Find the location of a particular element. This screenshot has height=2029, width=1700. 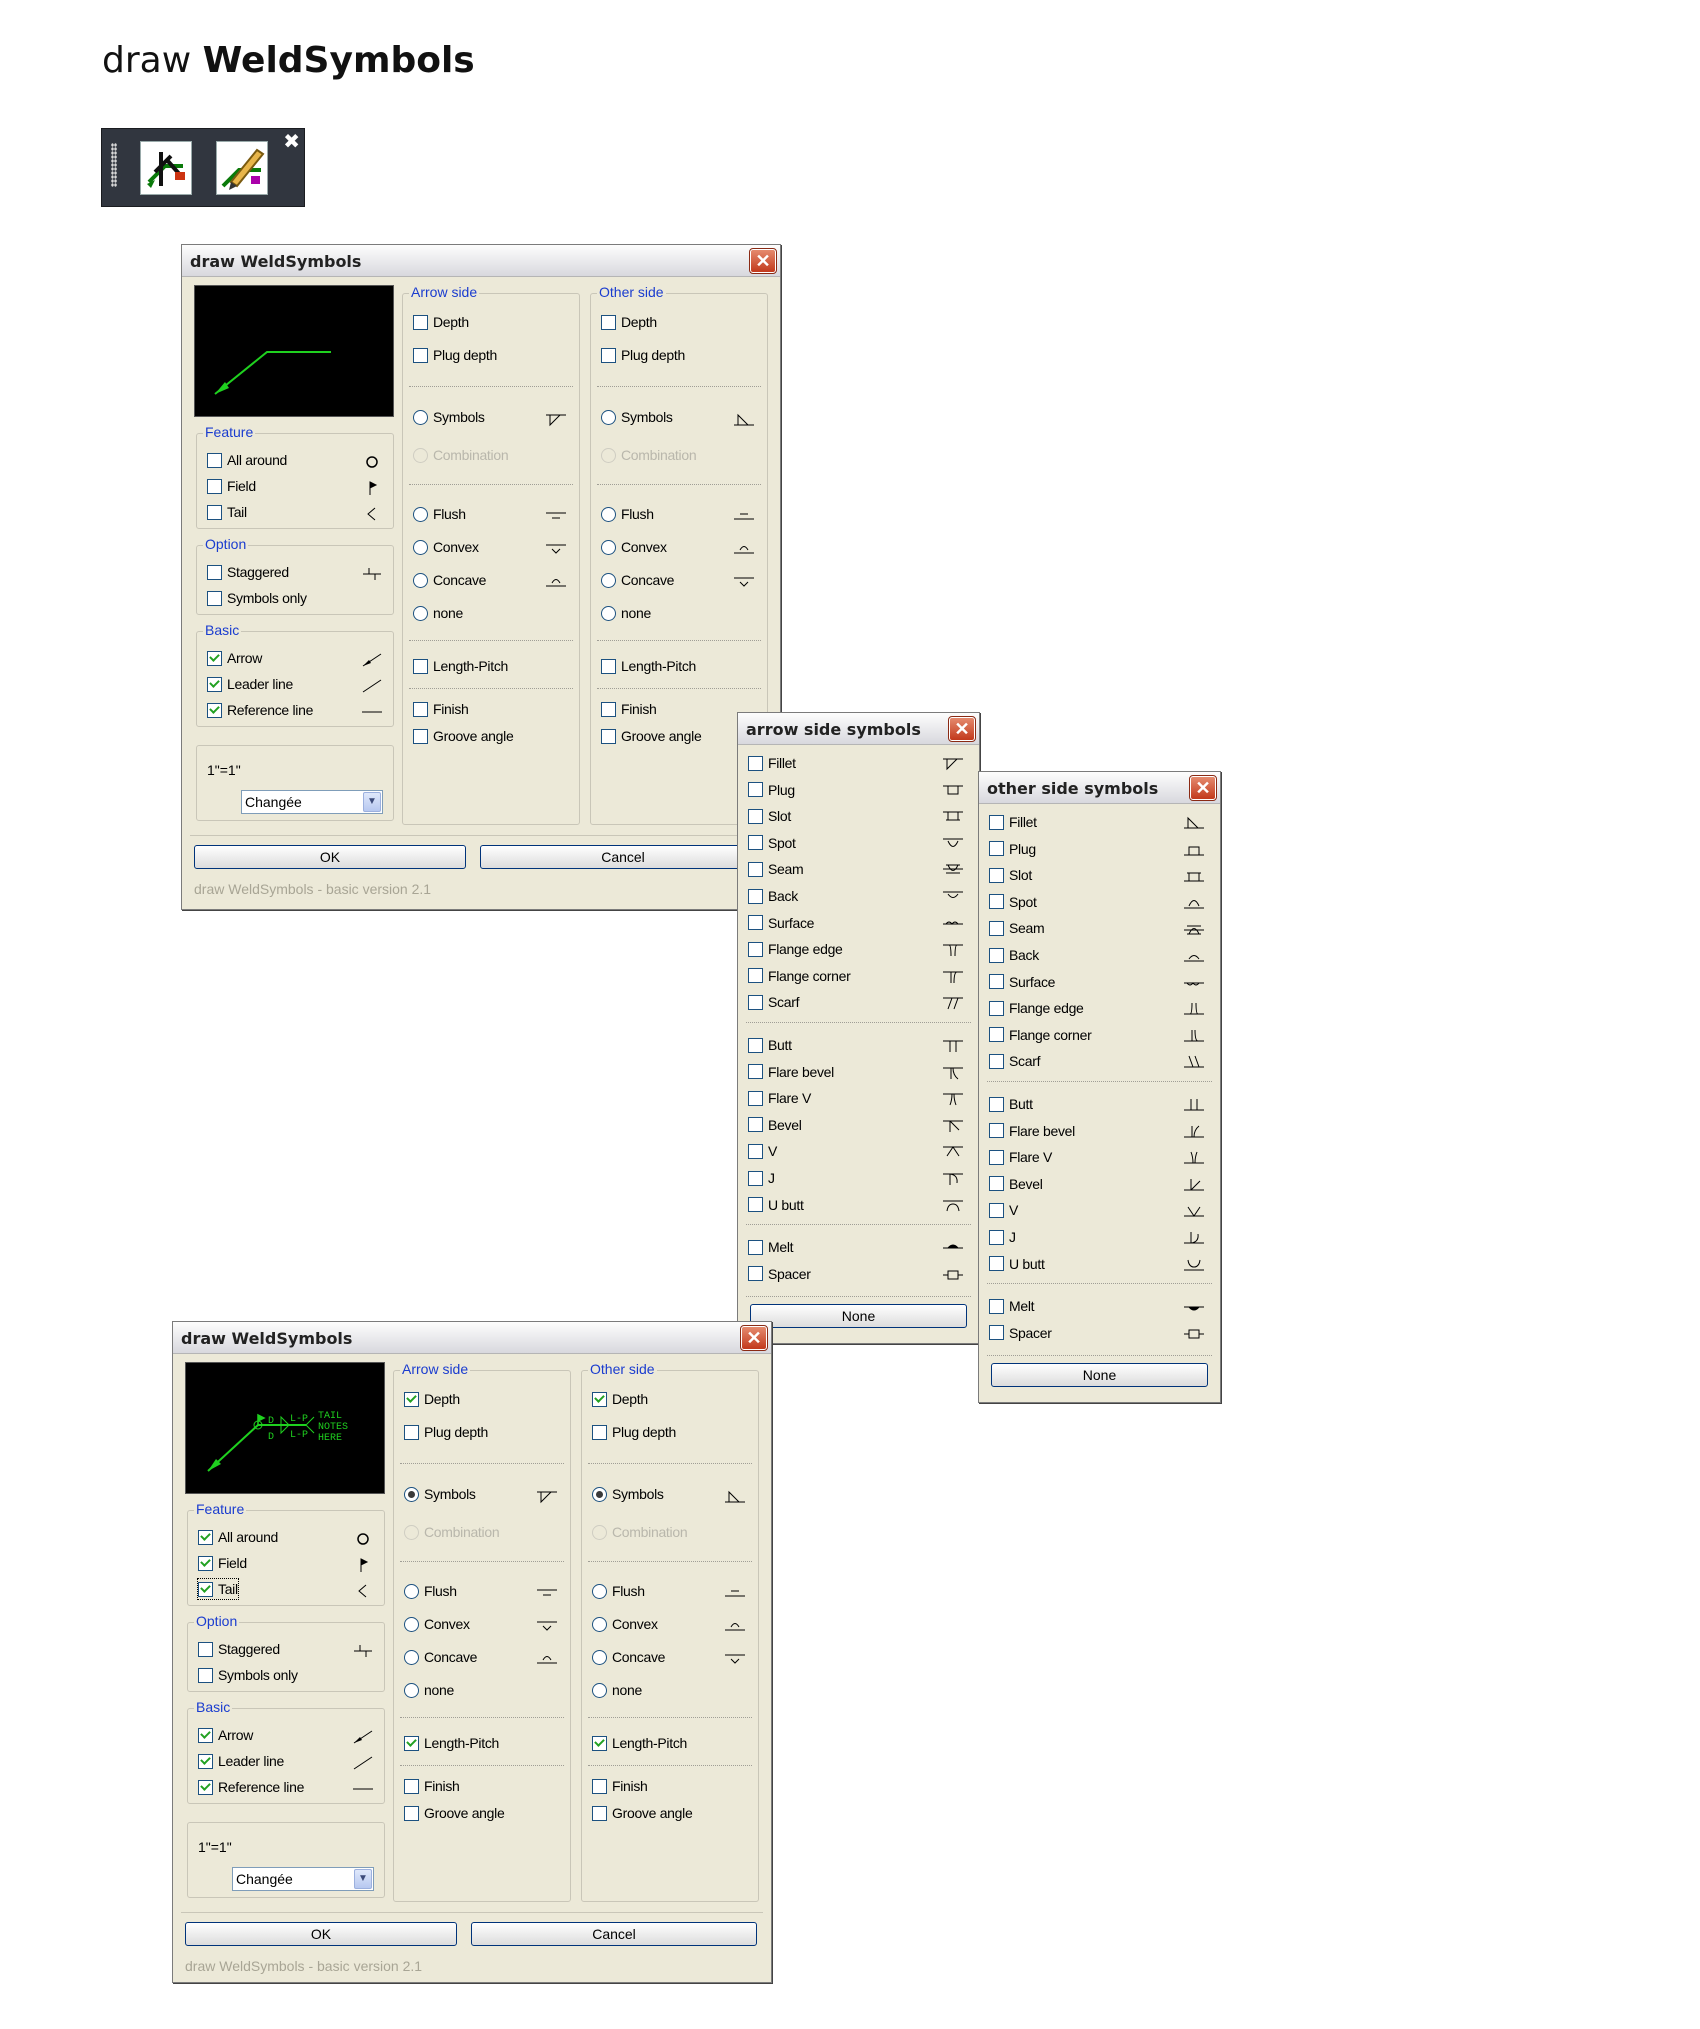

other-finish-checkbox: Finish is located at coordinates (620, 1786).